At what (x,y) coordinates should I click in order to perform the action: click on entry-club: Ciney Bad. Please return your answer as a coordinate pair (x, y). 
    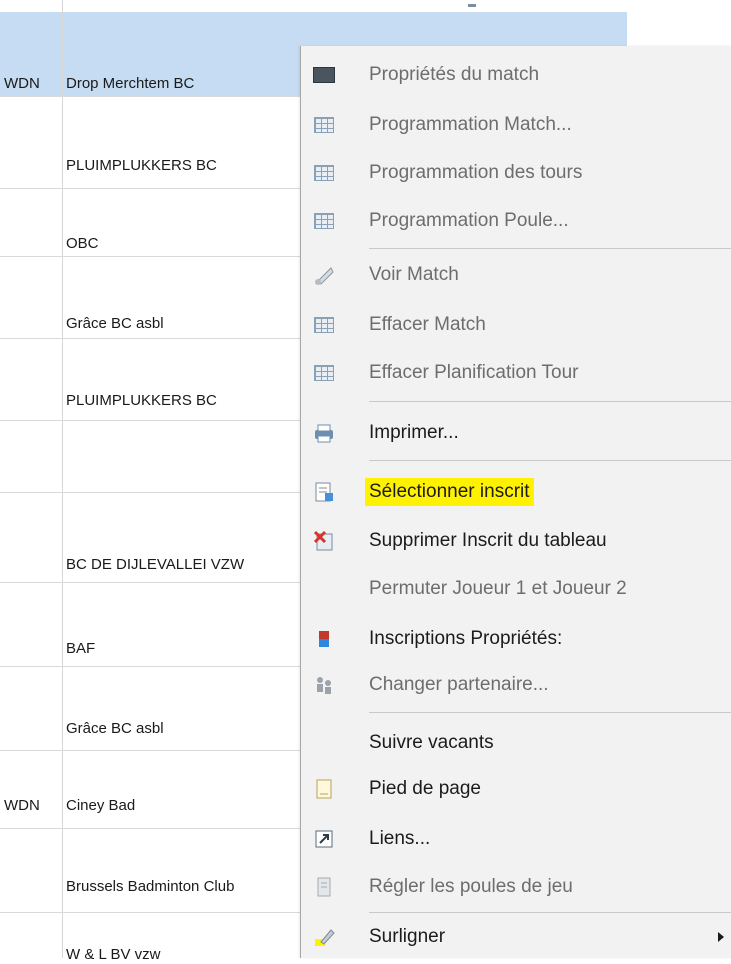
    Looking at the image, I should click on (183, 806).